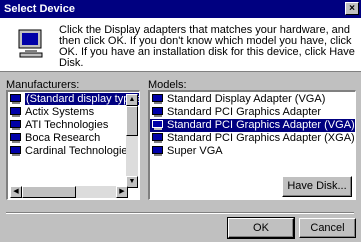  Describe the element at coordinates (236, 112) in the screenshot. I see `list-item: Standard PCI Graphics Adapter` at that location.